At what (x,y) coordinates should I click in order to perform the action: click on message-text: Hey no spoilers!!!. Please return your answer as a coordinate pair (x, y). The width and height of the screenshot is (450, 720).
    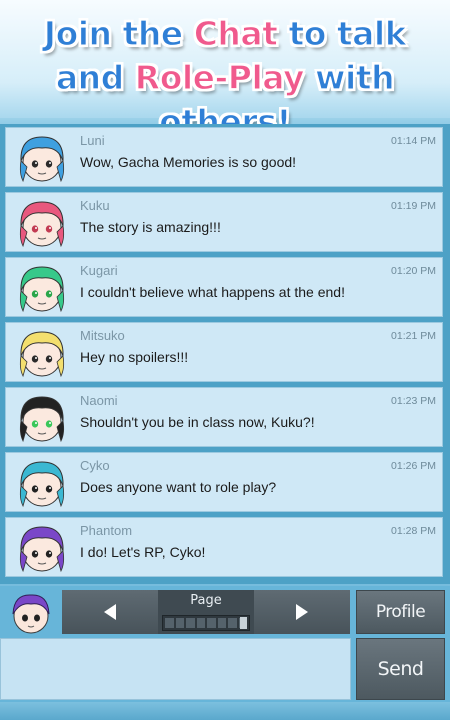
    Looking at the image, I should click on (134, 357).